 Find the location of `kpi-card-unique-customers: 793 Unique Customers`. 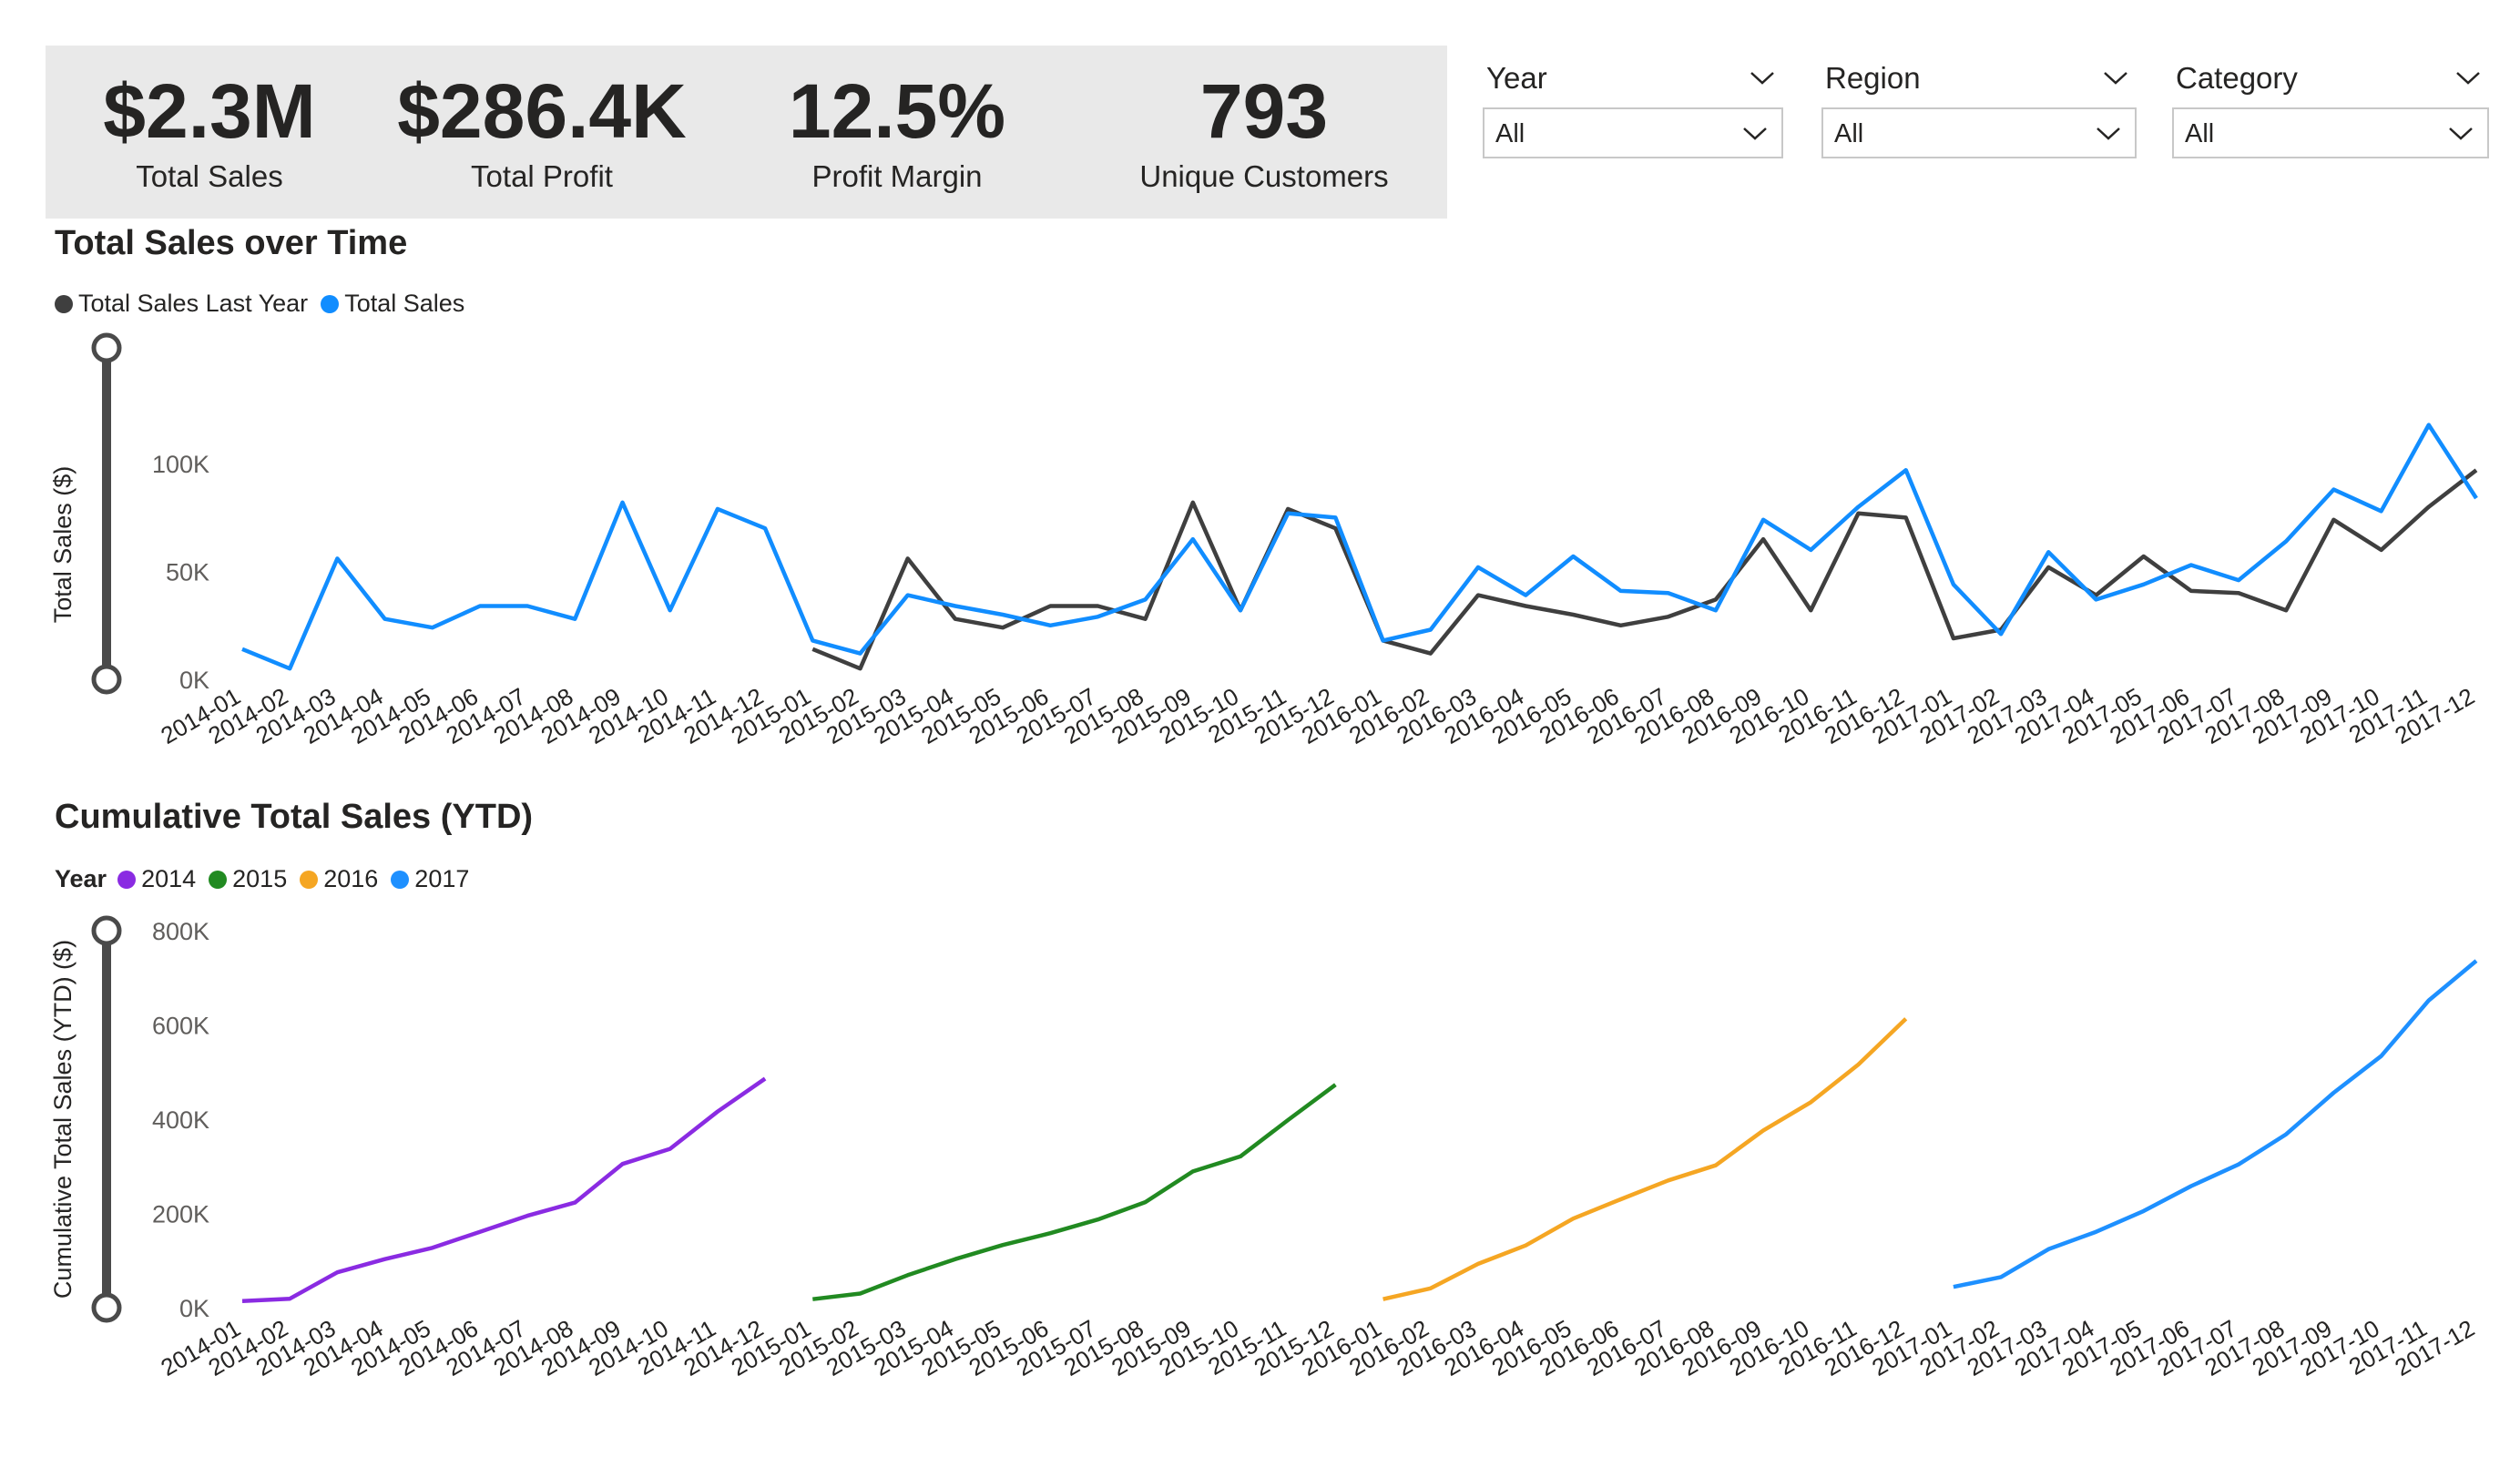

kpi-card-unique-customers: 793 Unique Customers is located at coordinates (1264, 132).